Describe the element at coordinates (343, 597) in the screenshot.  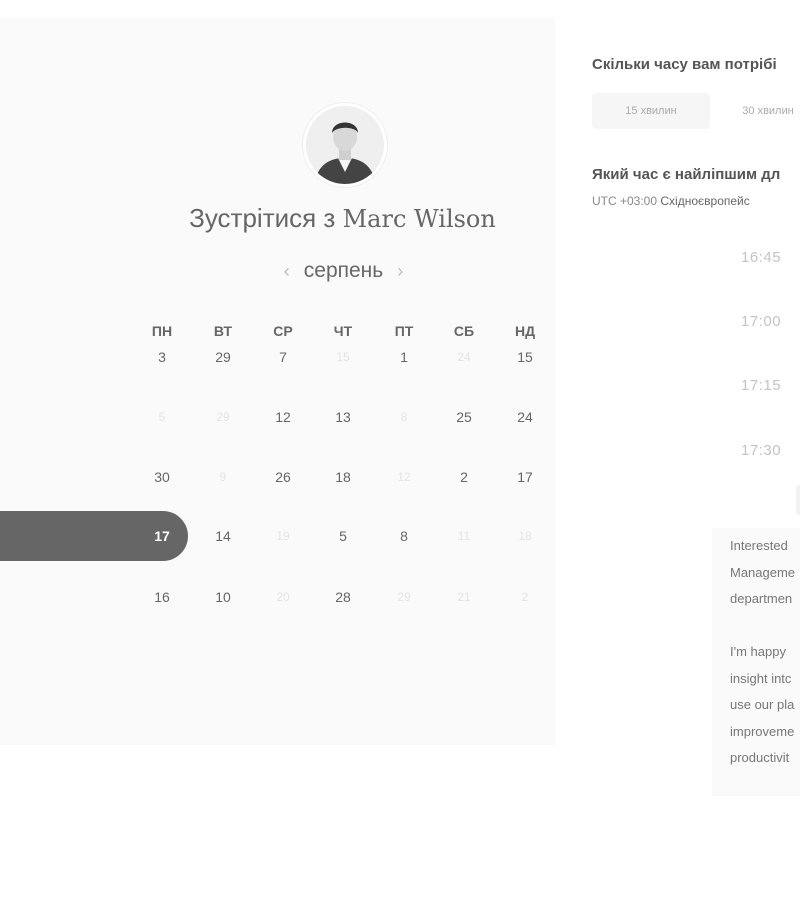
I see `calendar-day: 28` at that location.